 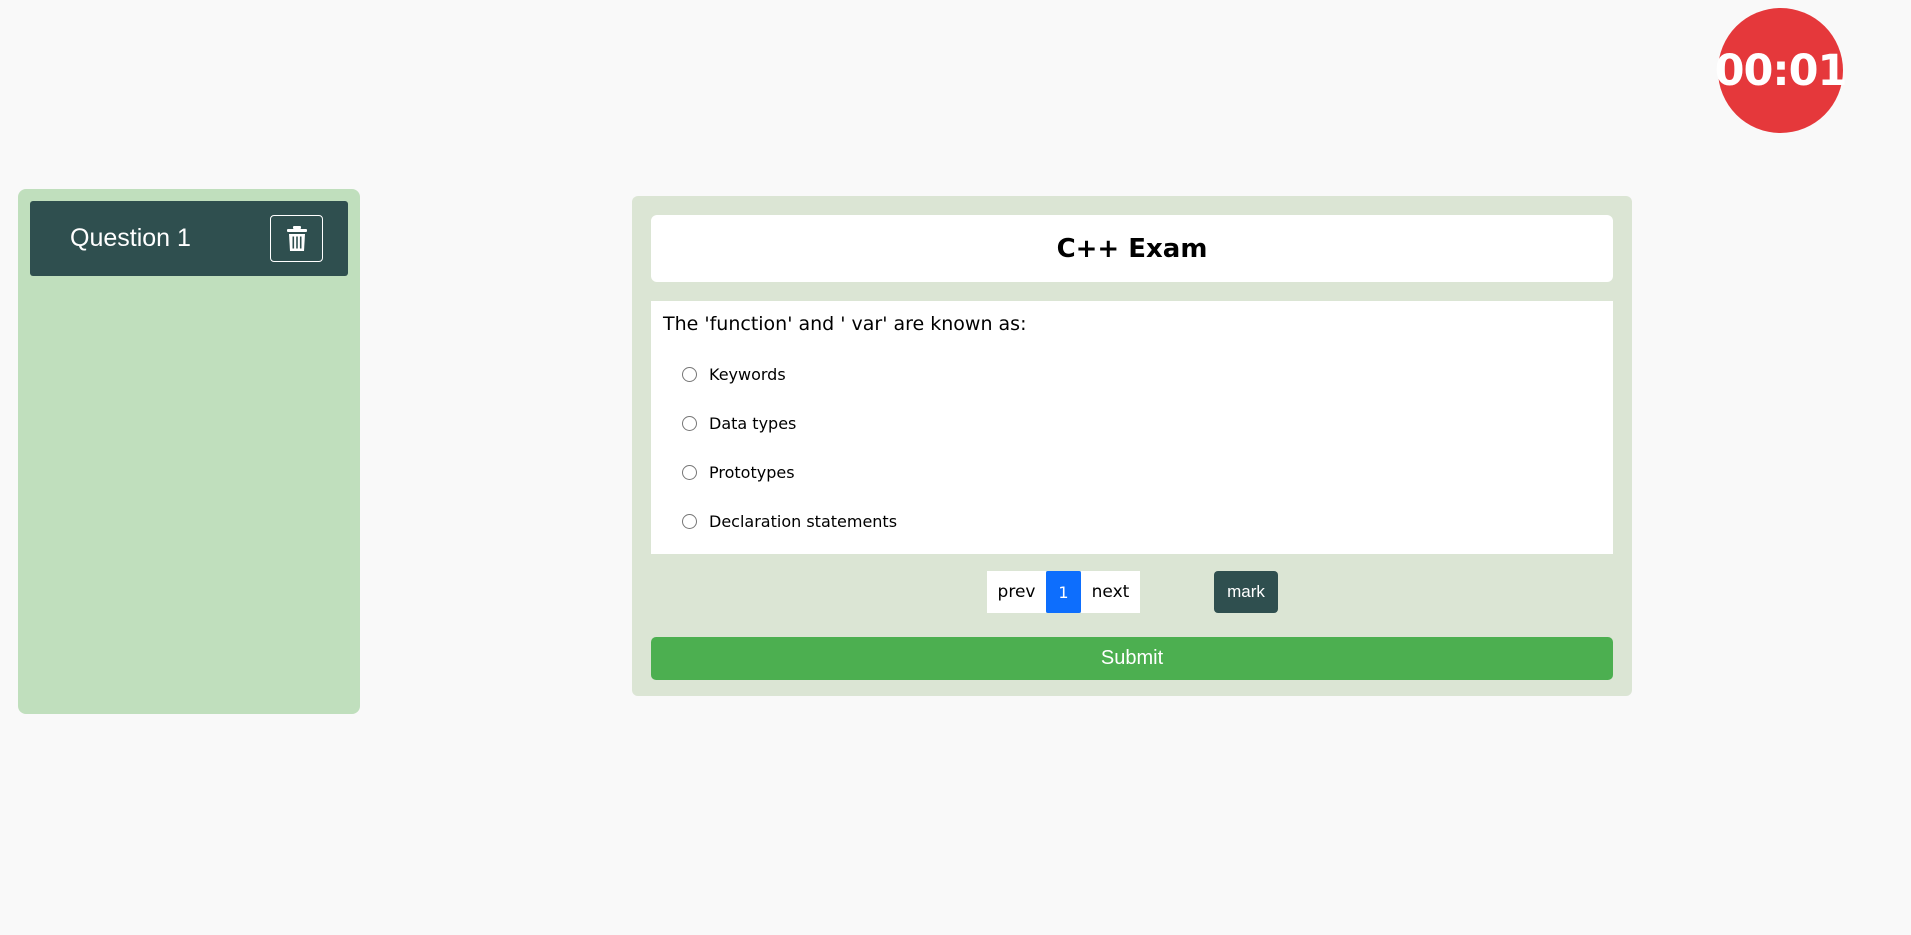 I want to click on mark-button: mark, so click(x=1246, y=592).